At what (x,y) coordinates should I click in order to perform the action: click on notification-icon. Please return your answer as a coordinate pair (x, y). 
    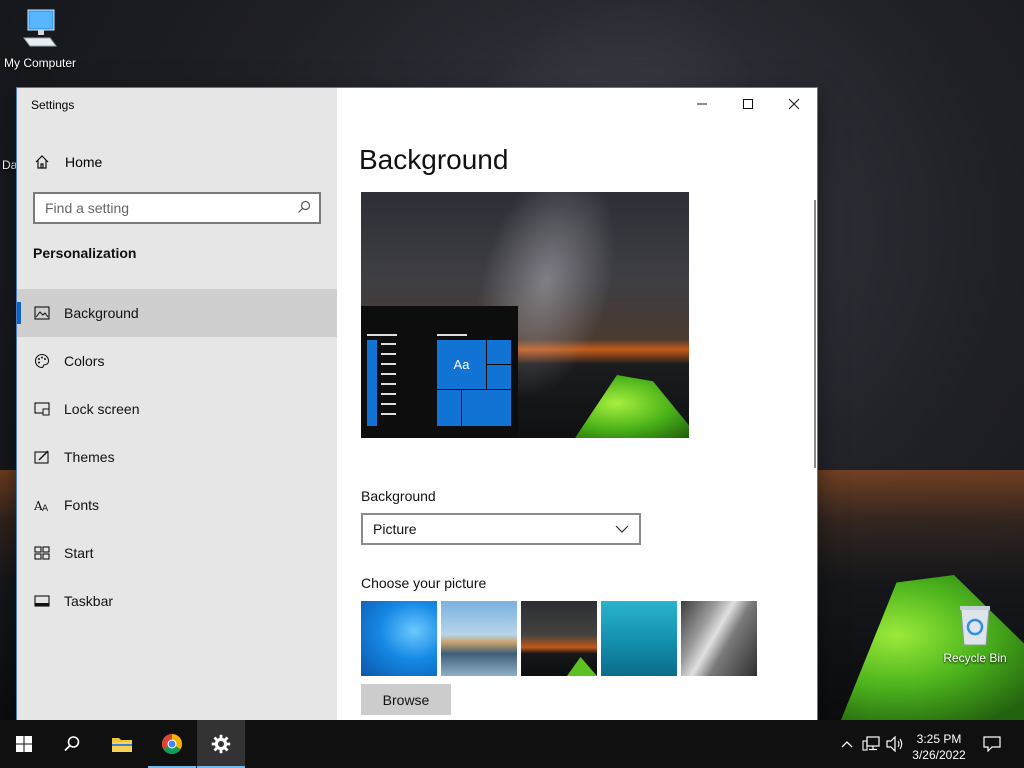
    Looking at the image, I should click on (992, 744).